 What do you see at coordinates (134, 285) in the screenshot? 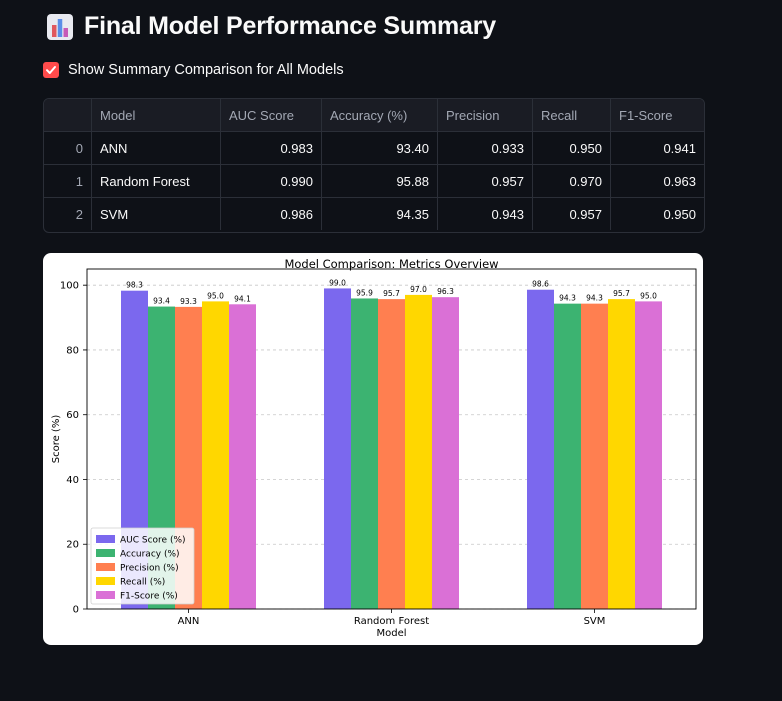
I see `bar-value-label: 98.3` at bounding box center [134, 285].